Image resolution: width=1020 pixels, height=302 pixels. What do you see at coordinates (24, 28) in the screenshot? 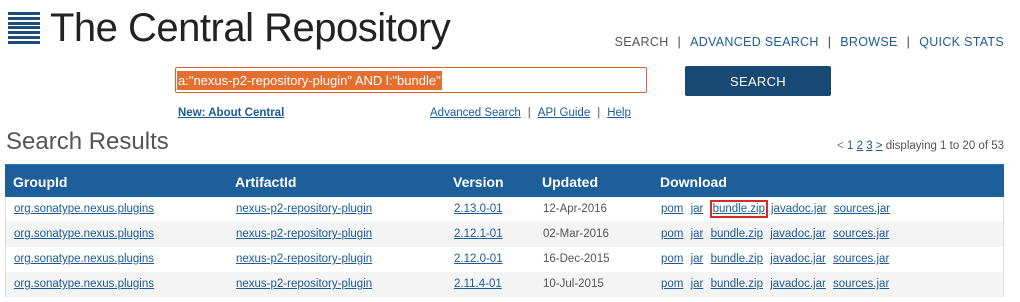
I see `repository-logo-icon` at bounding box center [24, 28].